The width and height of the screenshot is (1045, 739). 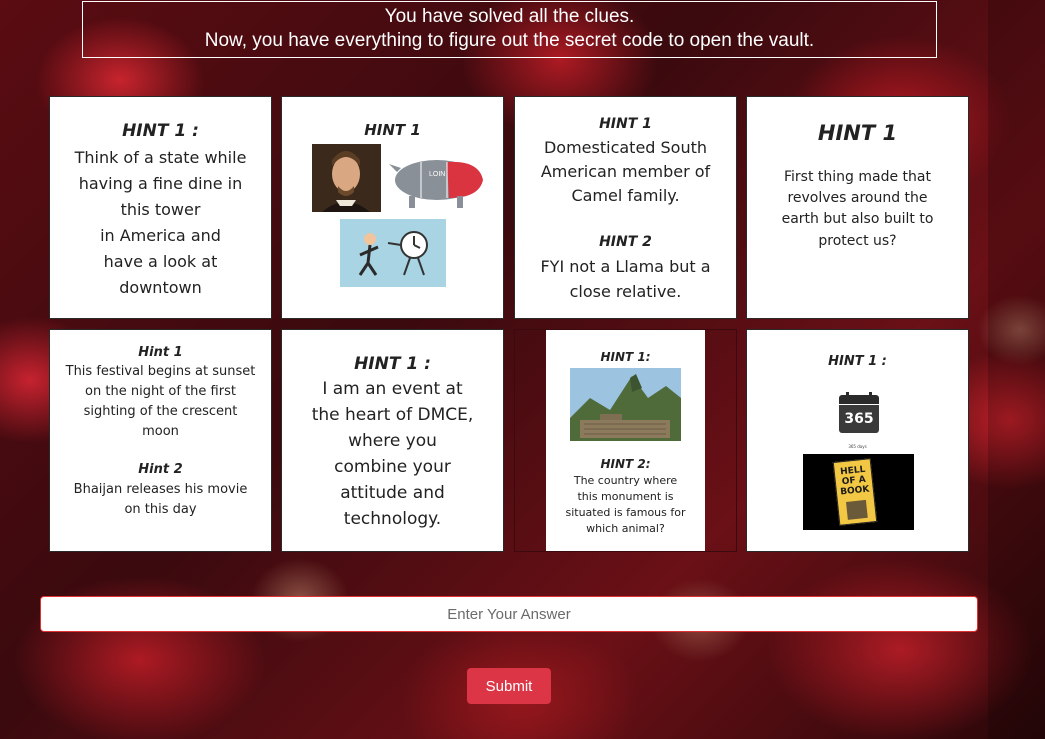 I want to click on hint-line: Domesticated South, so click(x=625, y=147).